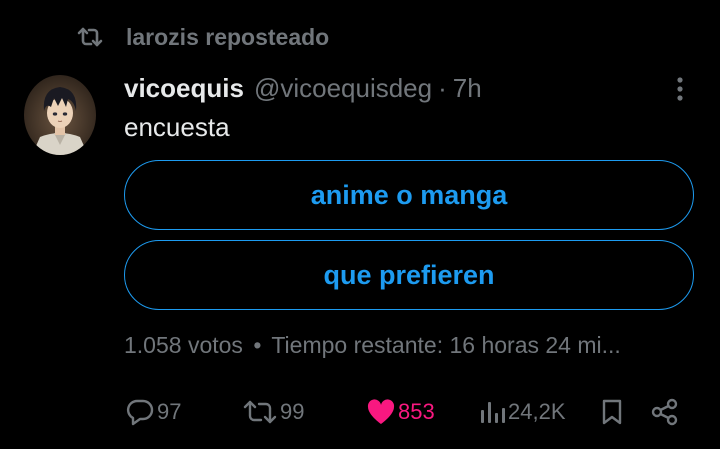  Describe the element at coordinates (60, 115) in the screenshot. I see `avatar` at that location.